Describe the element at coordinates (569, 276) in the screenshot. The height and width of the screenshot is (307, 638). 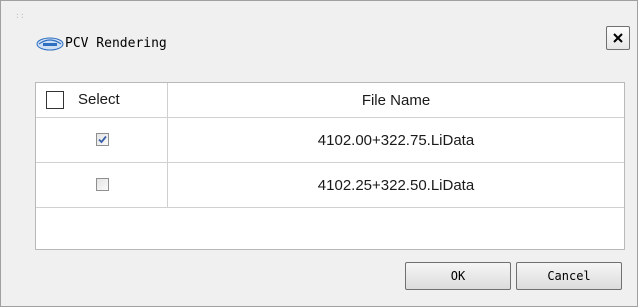
I see `cancel-button: Cancel` at that location.